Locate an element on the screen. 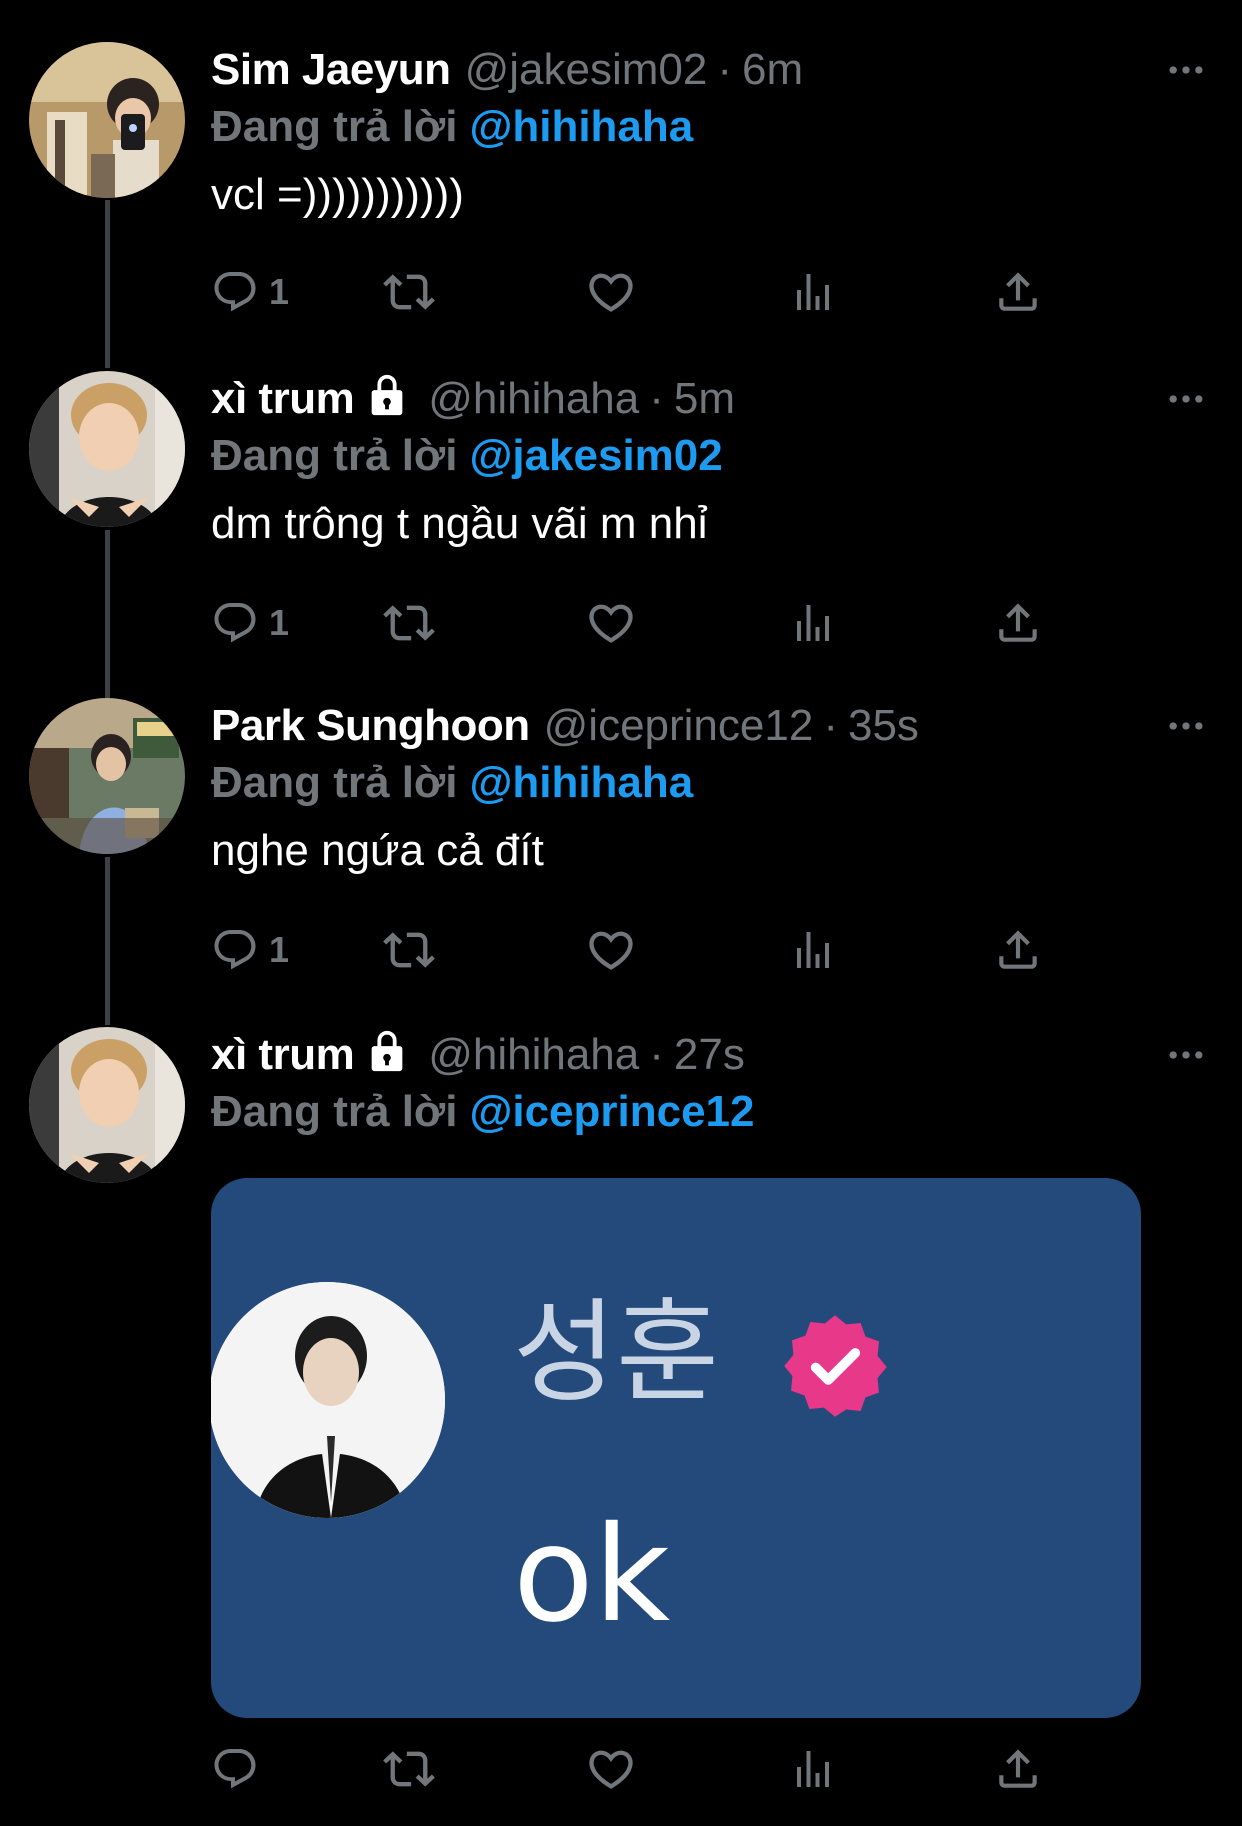 Image resolution: width=1242 pixels, height=1826 pixels. timestamp: 35s is located at coordinates (883, 726).